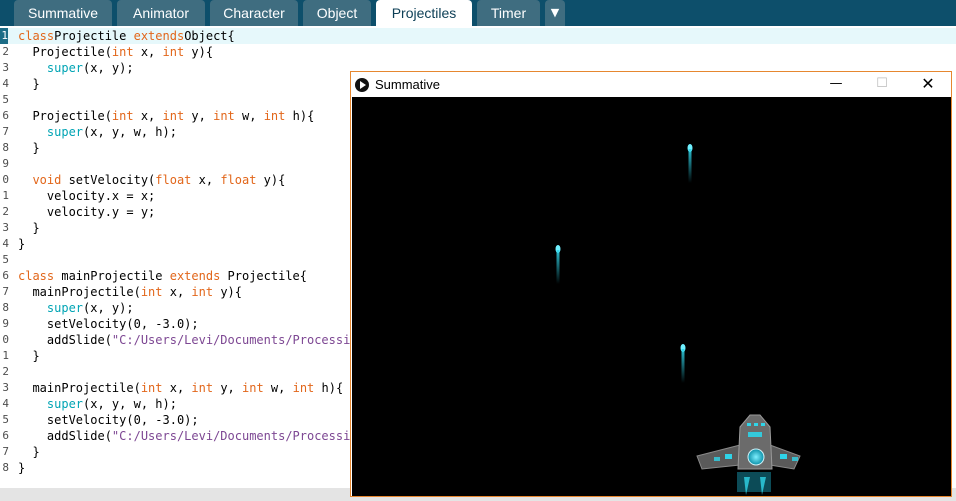 The height and width of the screenshot is (501, 956). Describe the element at coordinates (555, 13) in the screenshot. I see `dropdown-arrow-icon: ▼` at that location.